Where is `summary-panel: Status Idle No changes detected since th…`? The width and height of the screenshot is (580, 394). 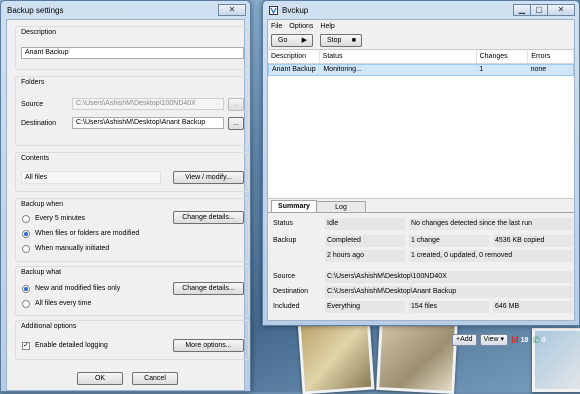
summary-panel: Status Idle No changes detected since th… is located at coordinates (421, 266).